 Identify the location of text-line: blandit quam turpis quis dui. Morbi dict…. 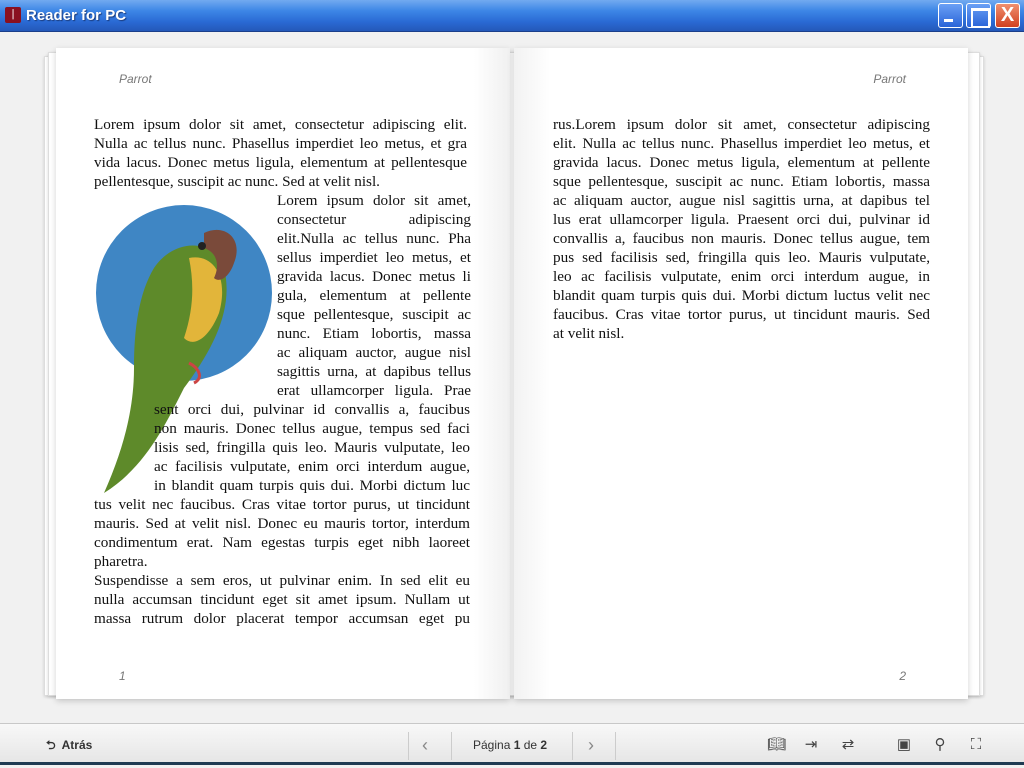
(741, 295).